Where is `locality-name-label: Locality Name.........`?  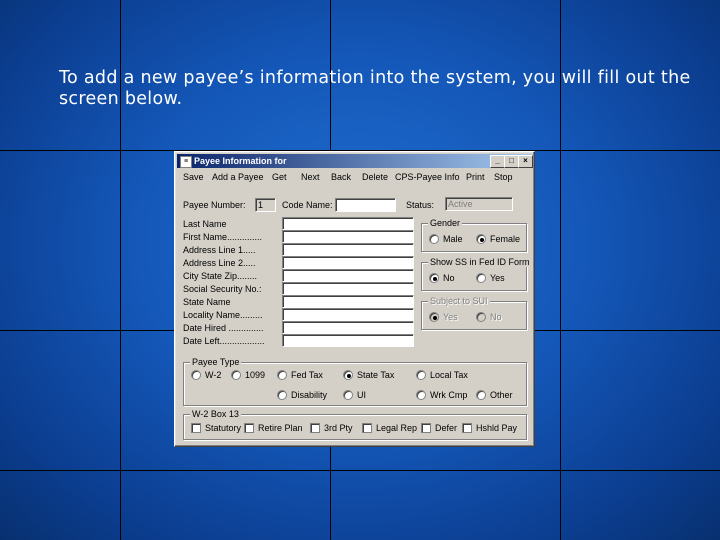 locality-name-label: Locality Name......... is located at coordinates (223, 315).